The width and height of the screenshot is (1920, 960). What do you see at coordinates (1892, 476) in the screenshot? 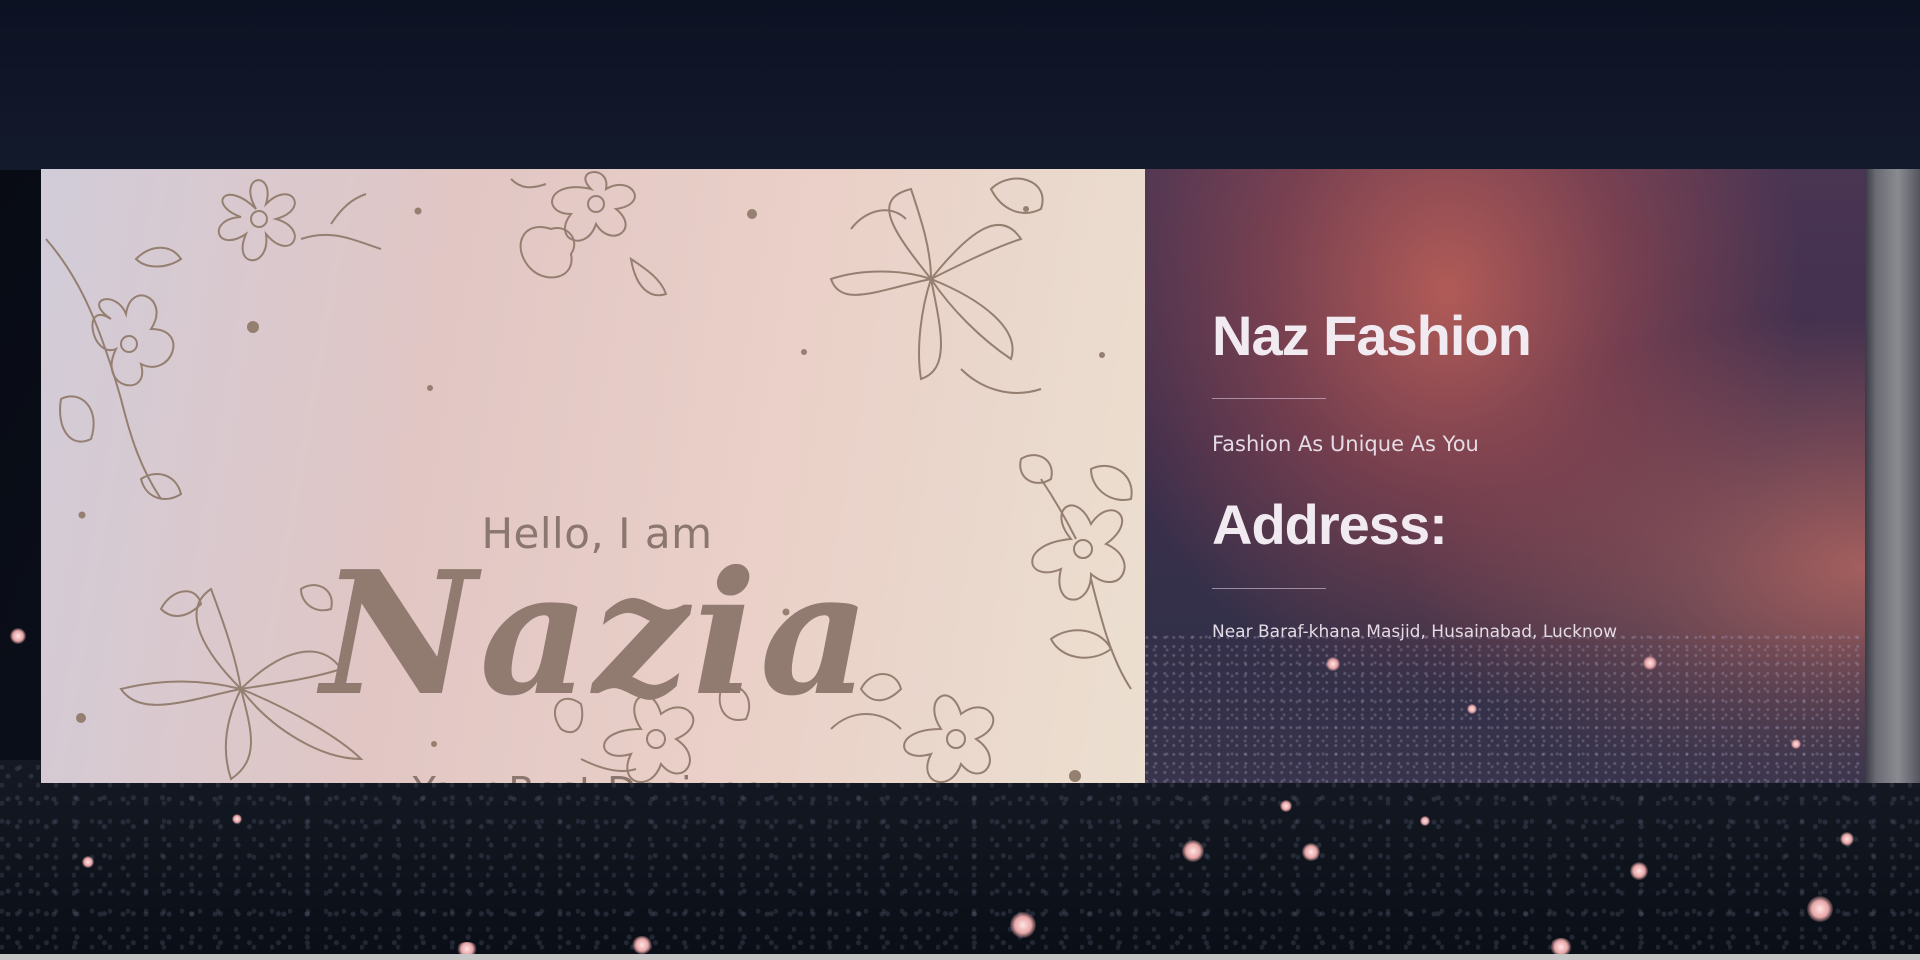
I see `next-slide-preview` at bounding box center [1892, 476].